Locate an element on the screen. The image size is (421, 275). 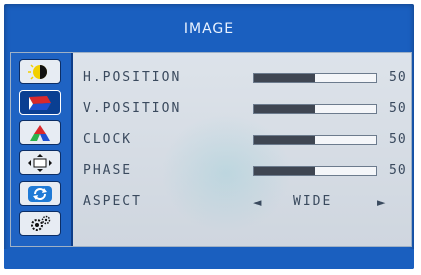
arrow-right-icon: ► is located at coordinates (381, 202).